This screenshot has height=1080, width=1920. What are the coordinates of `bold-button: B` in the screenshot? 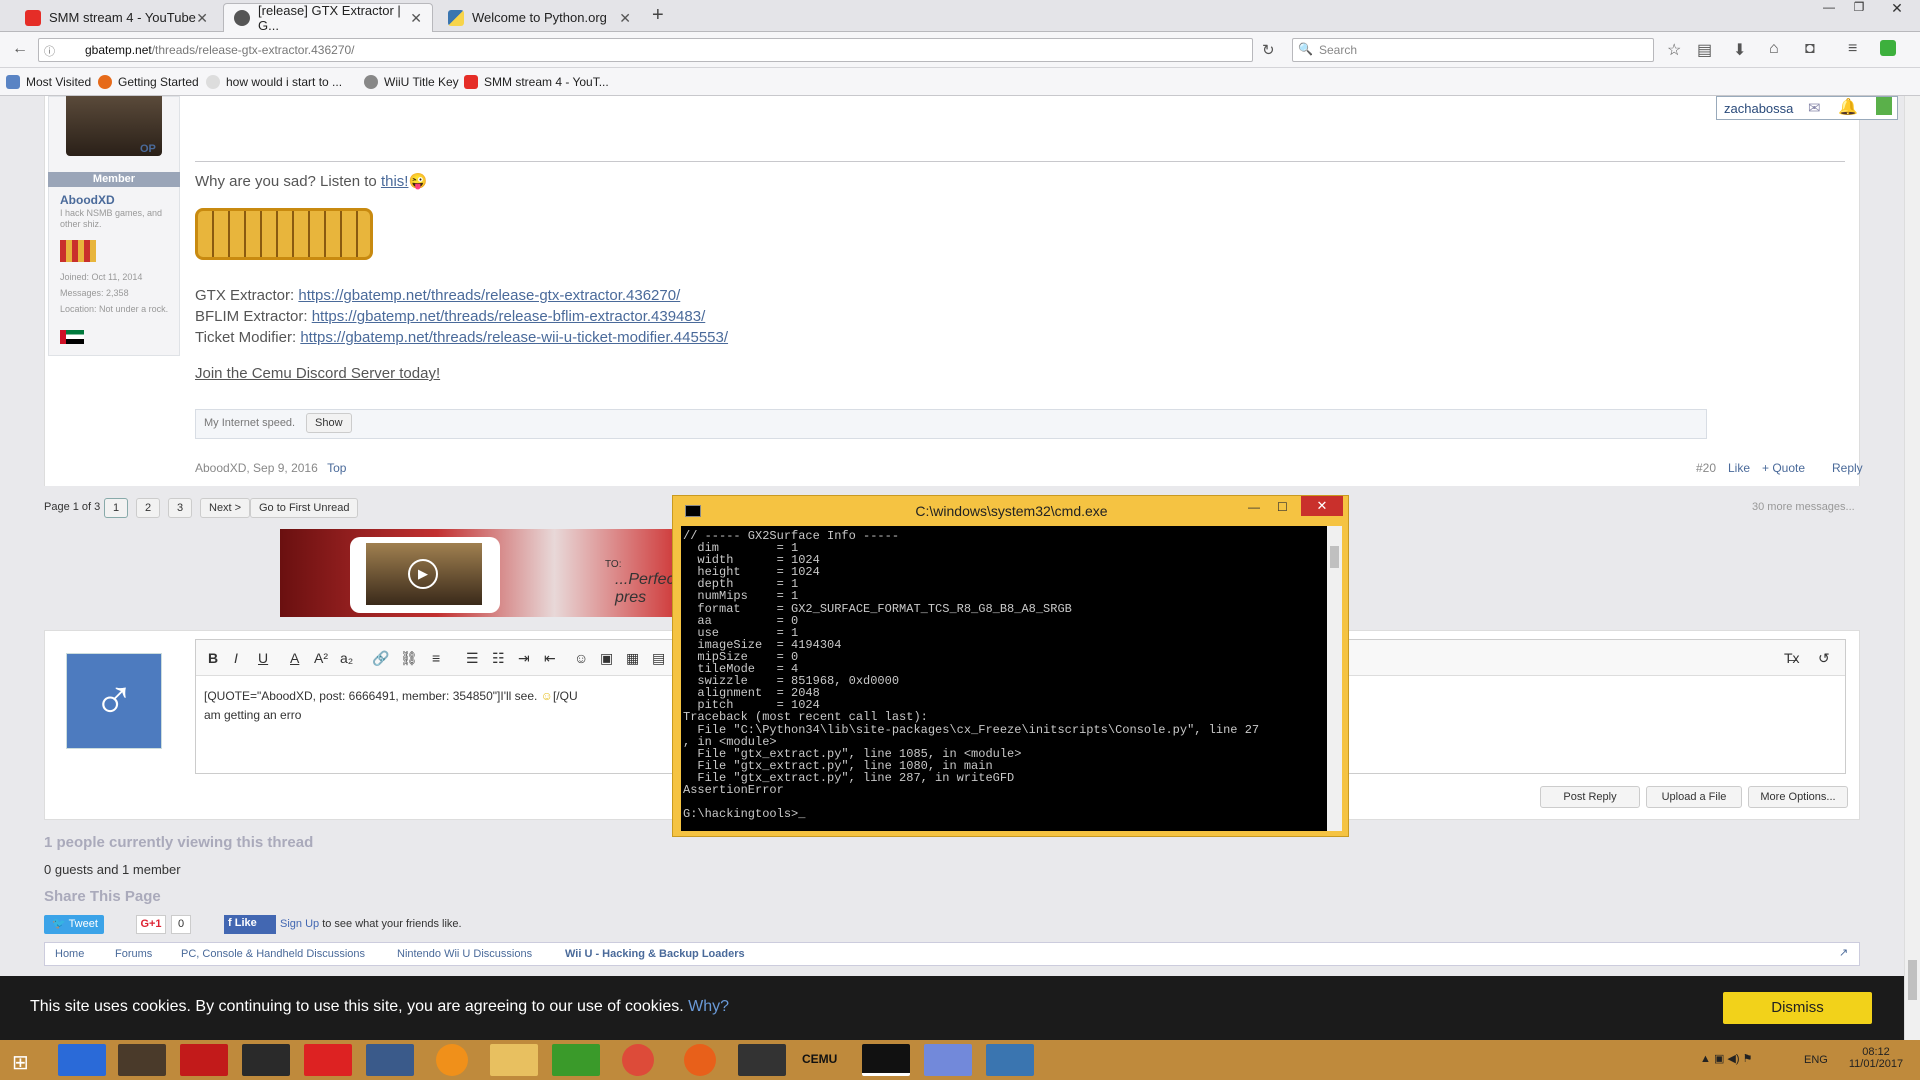 It's located at (213, 658).